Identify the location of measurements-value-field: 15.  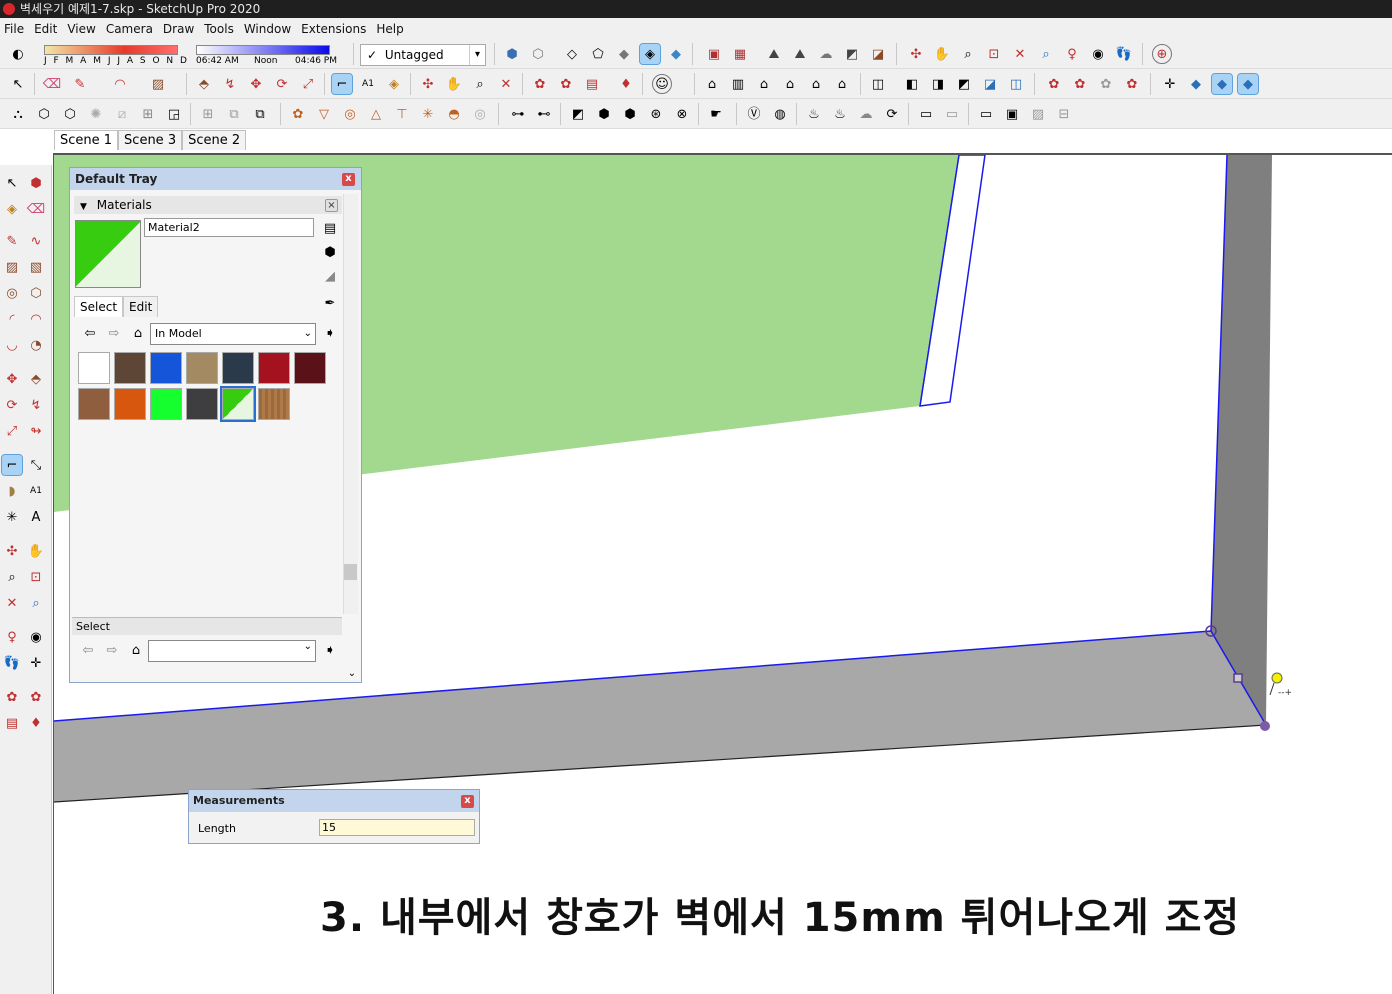
(397, 827).